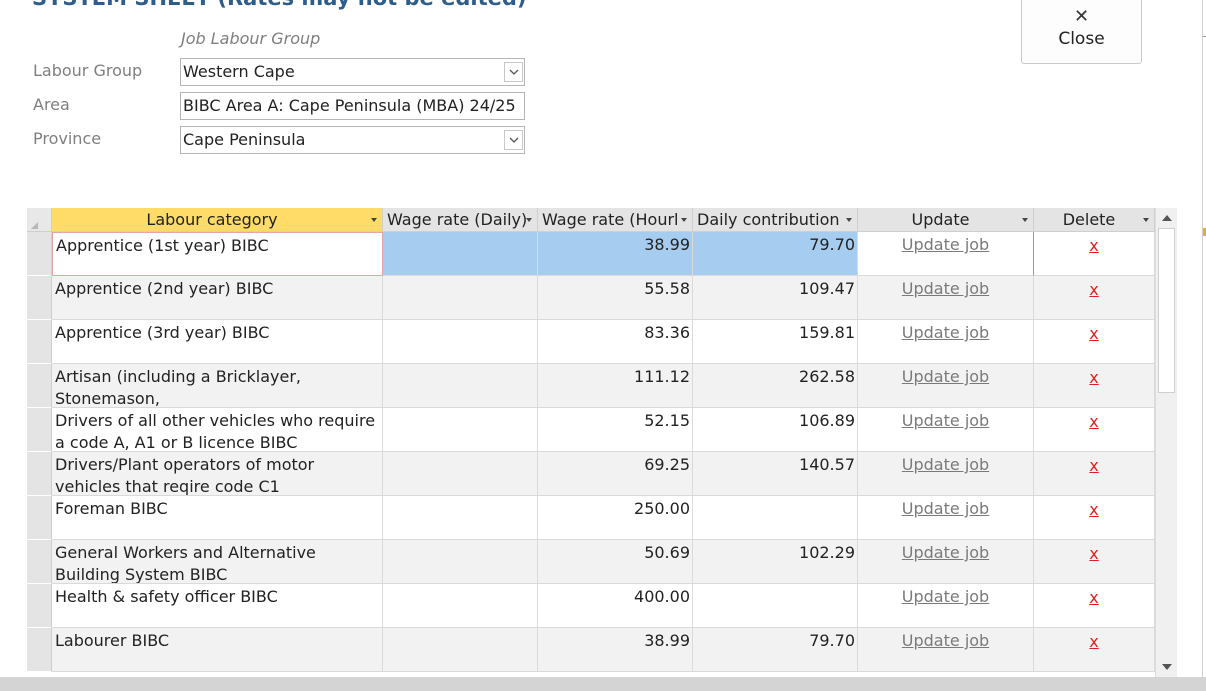 The height and width of the screenshot is (691, 1206). What do you see at coordinates (615, 562) in the screenshot?
I see `wage-hourly-cell: 50.69` at bounding box center [615, 562].